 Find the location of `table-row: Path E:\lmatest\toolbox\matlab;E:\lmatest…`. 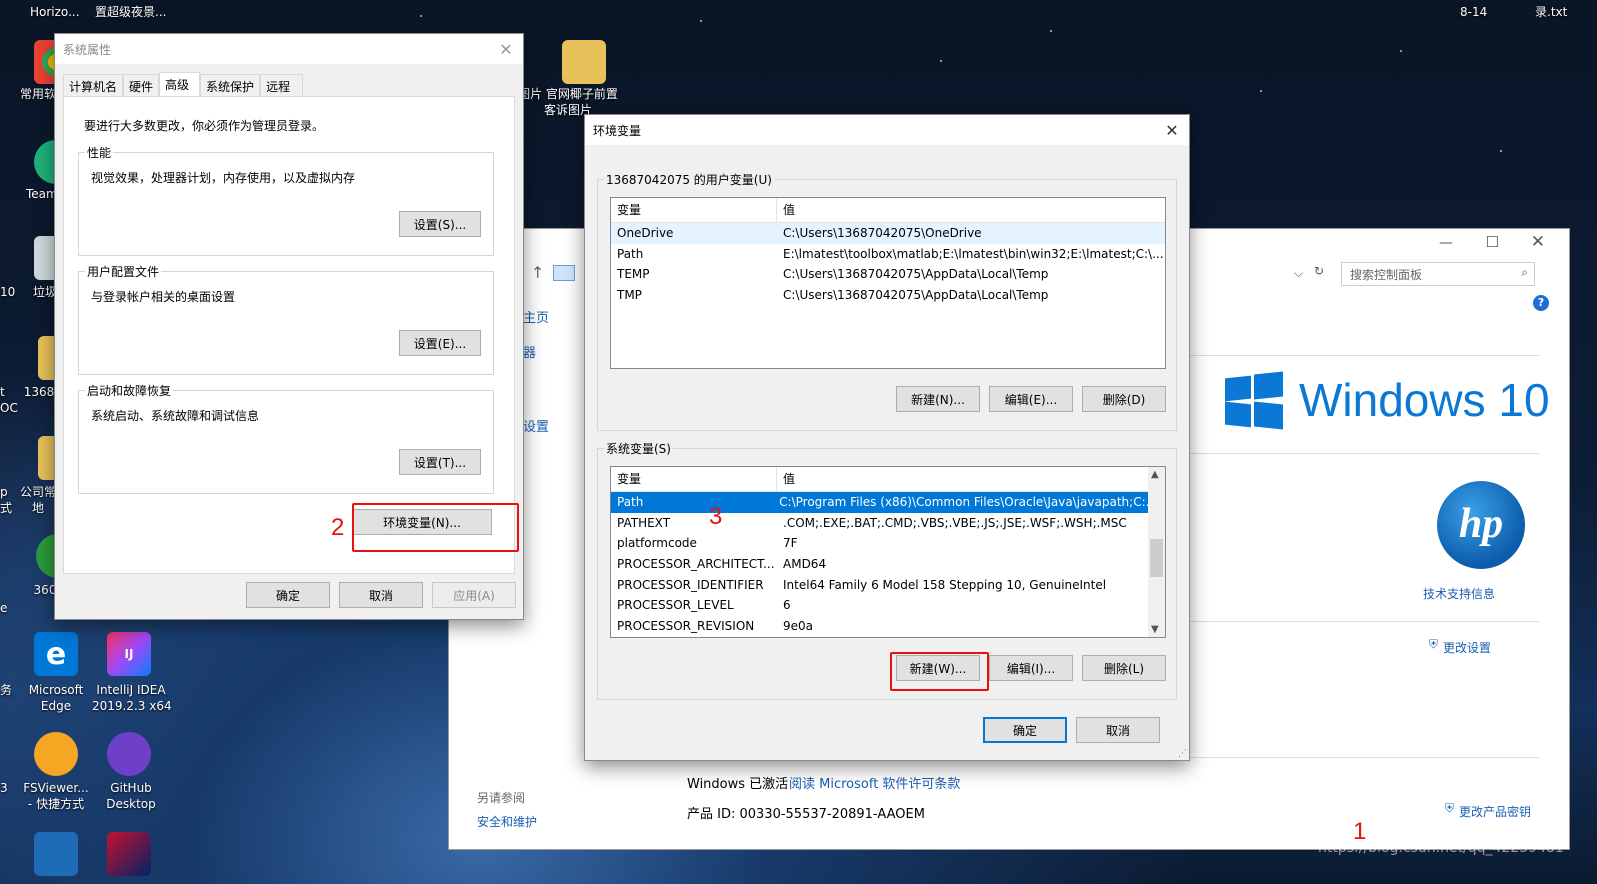

table-row: Path E:\lmatest\toolbox\matlab;E:\lmatest… is located at coordinates (888, 254).